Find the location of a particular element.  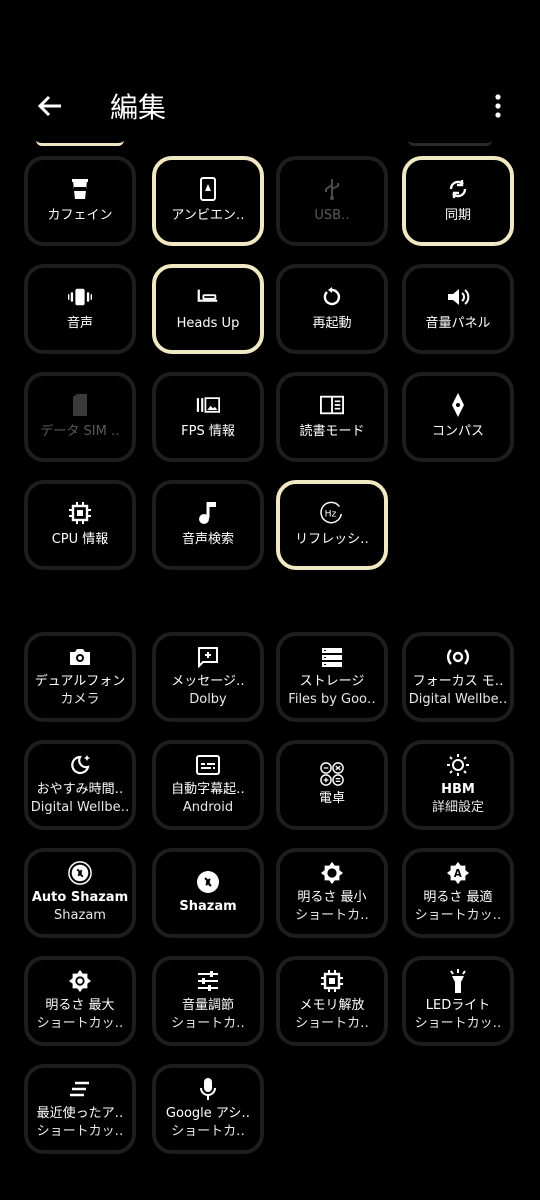

tile-label: LEDライト is located at coordinates (458, 1005).